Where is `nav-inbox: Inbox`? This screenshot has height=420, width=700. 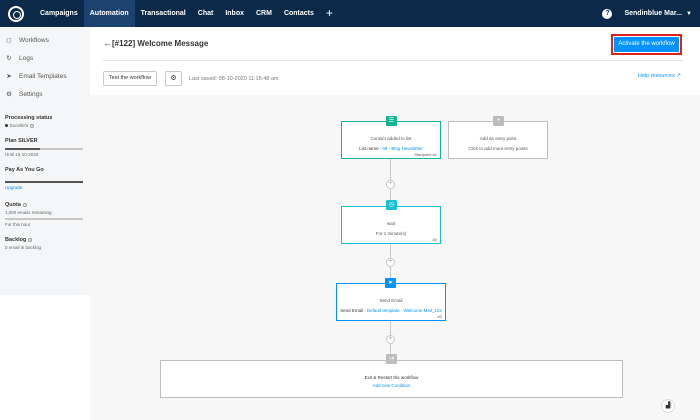
nav-inbox: Inbox is located at coordinates (234, 13).